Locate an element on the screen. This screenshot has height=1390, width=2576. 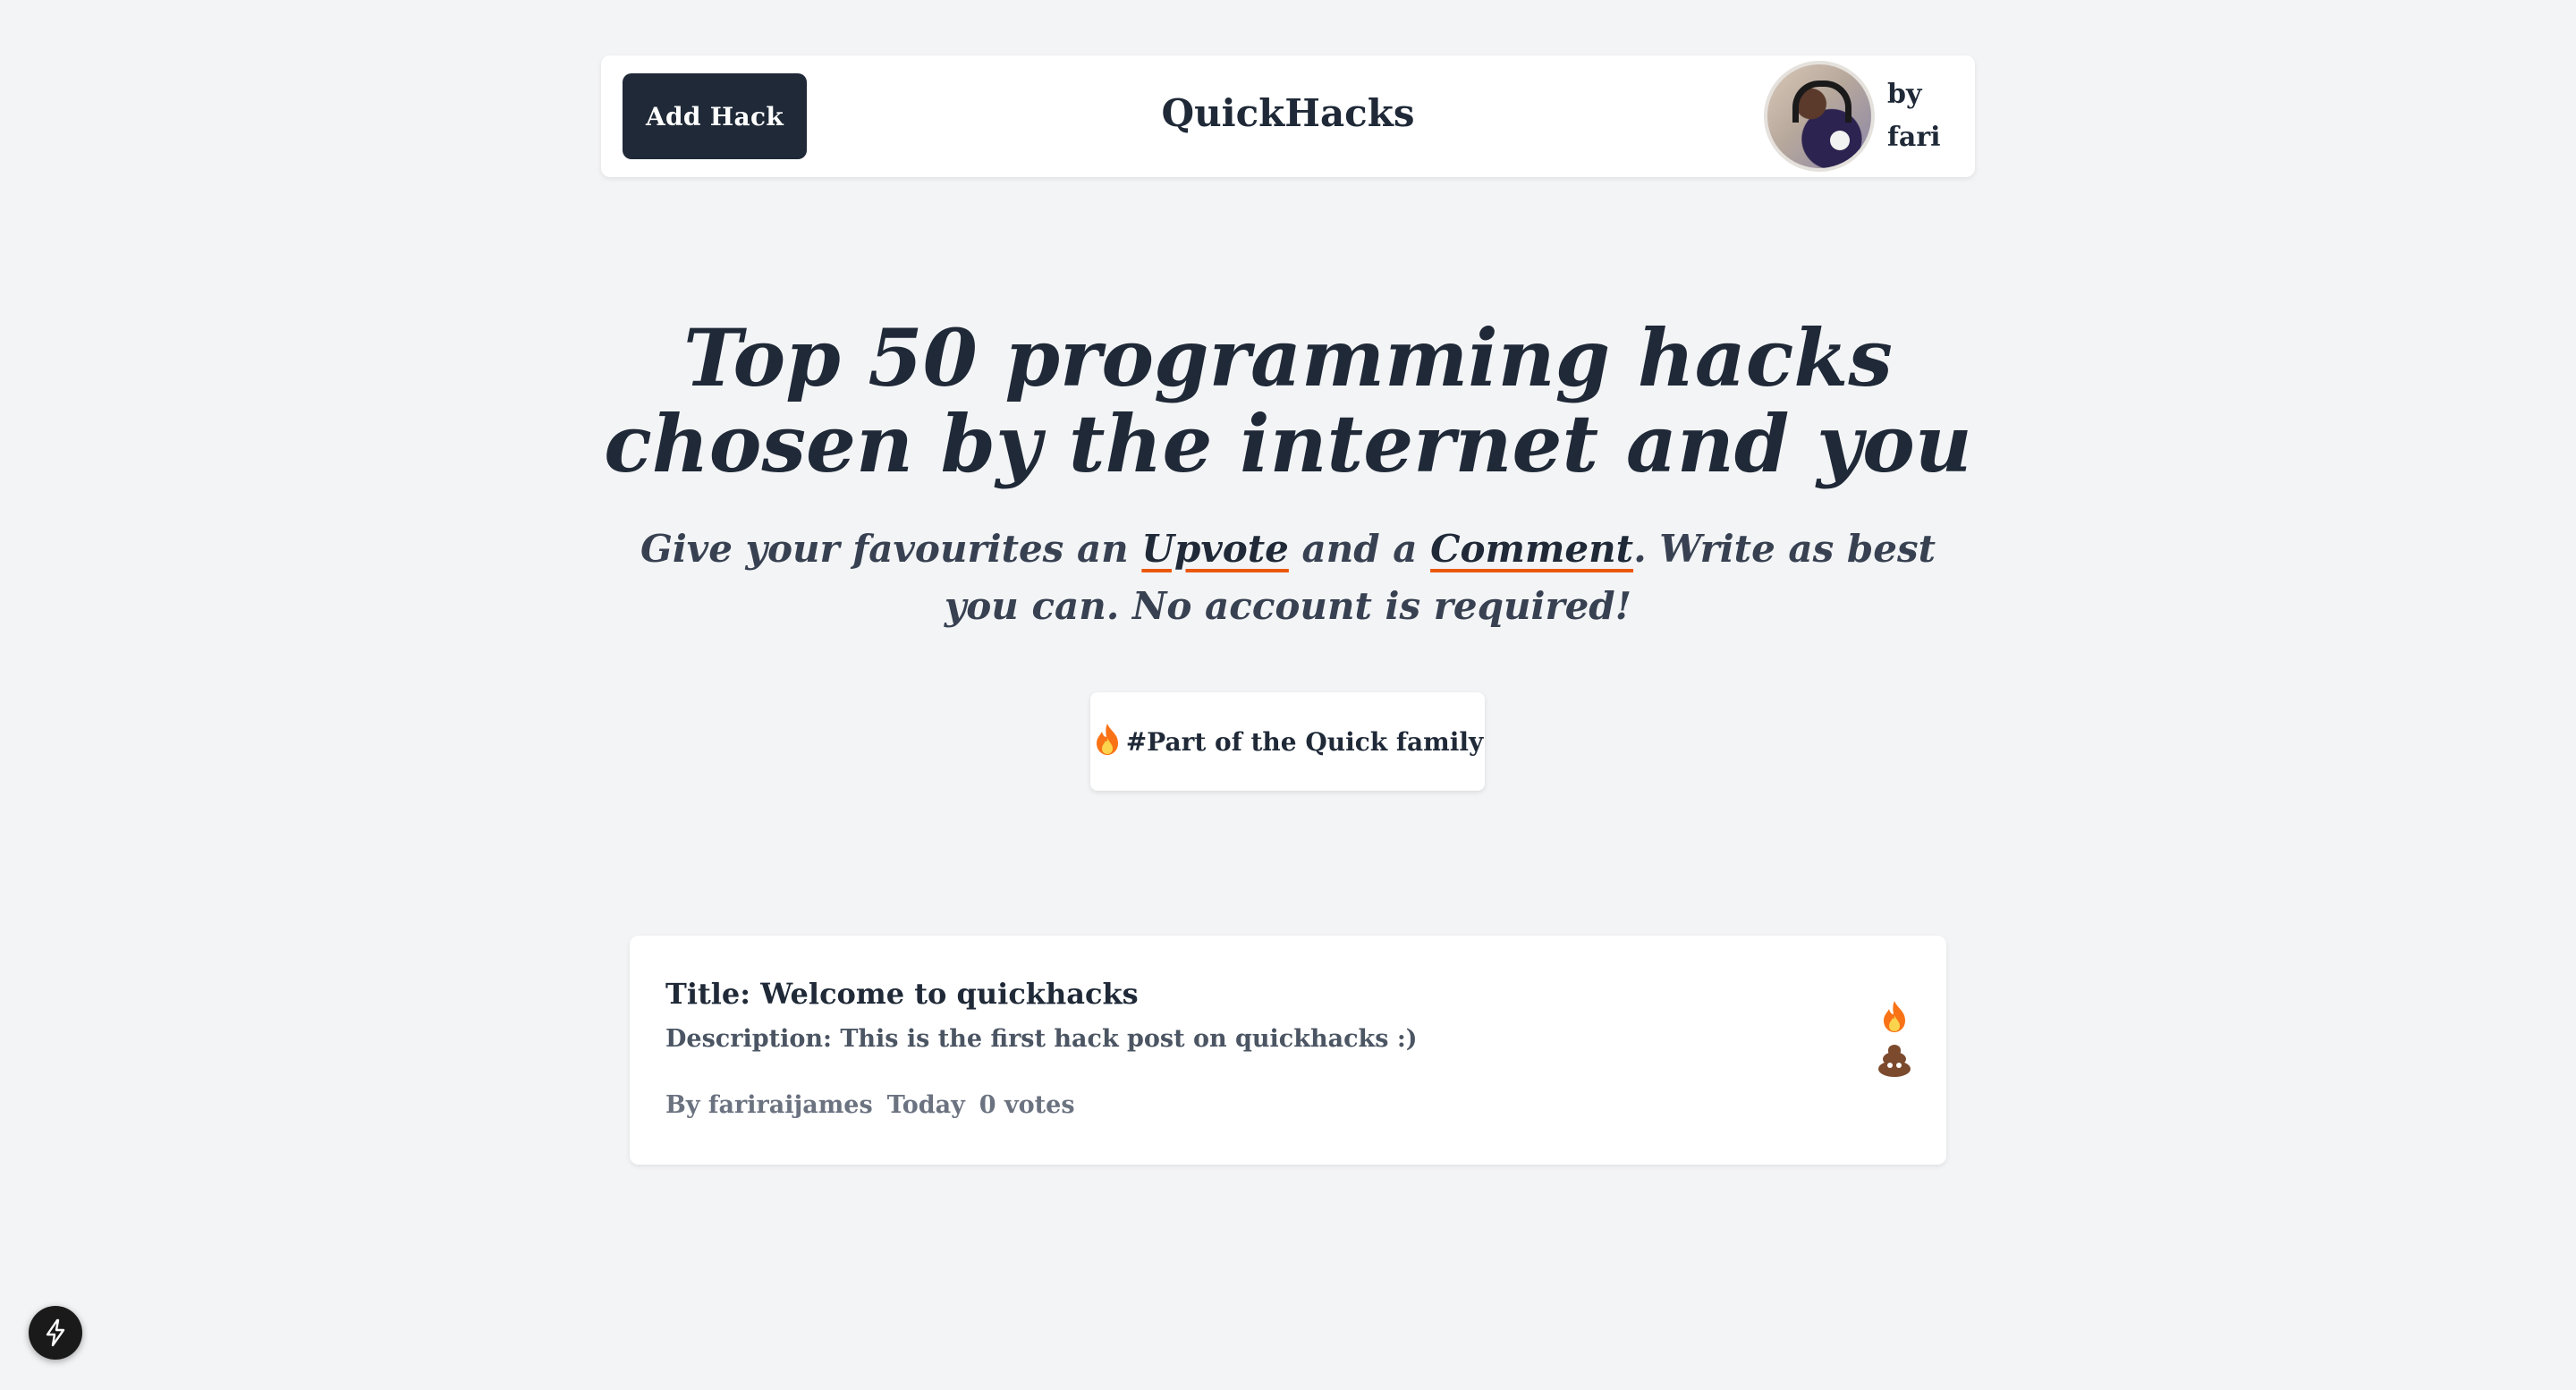
hack-author: By fariraijames is located at coordinates (769, 1105).